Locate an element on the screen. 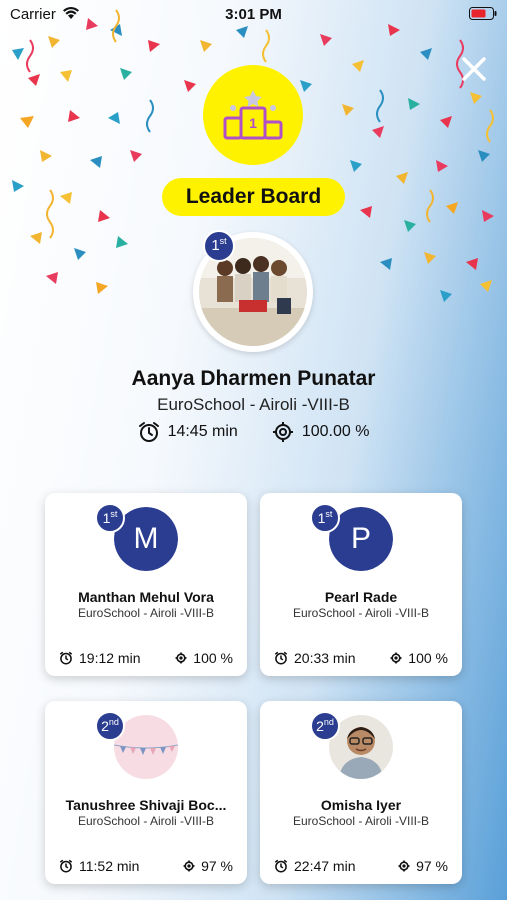 The width and height of the screenshot is (507, 900). time-stat: 22:47 min is located at coordinates (314, 866).